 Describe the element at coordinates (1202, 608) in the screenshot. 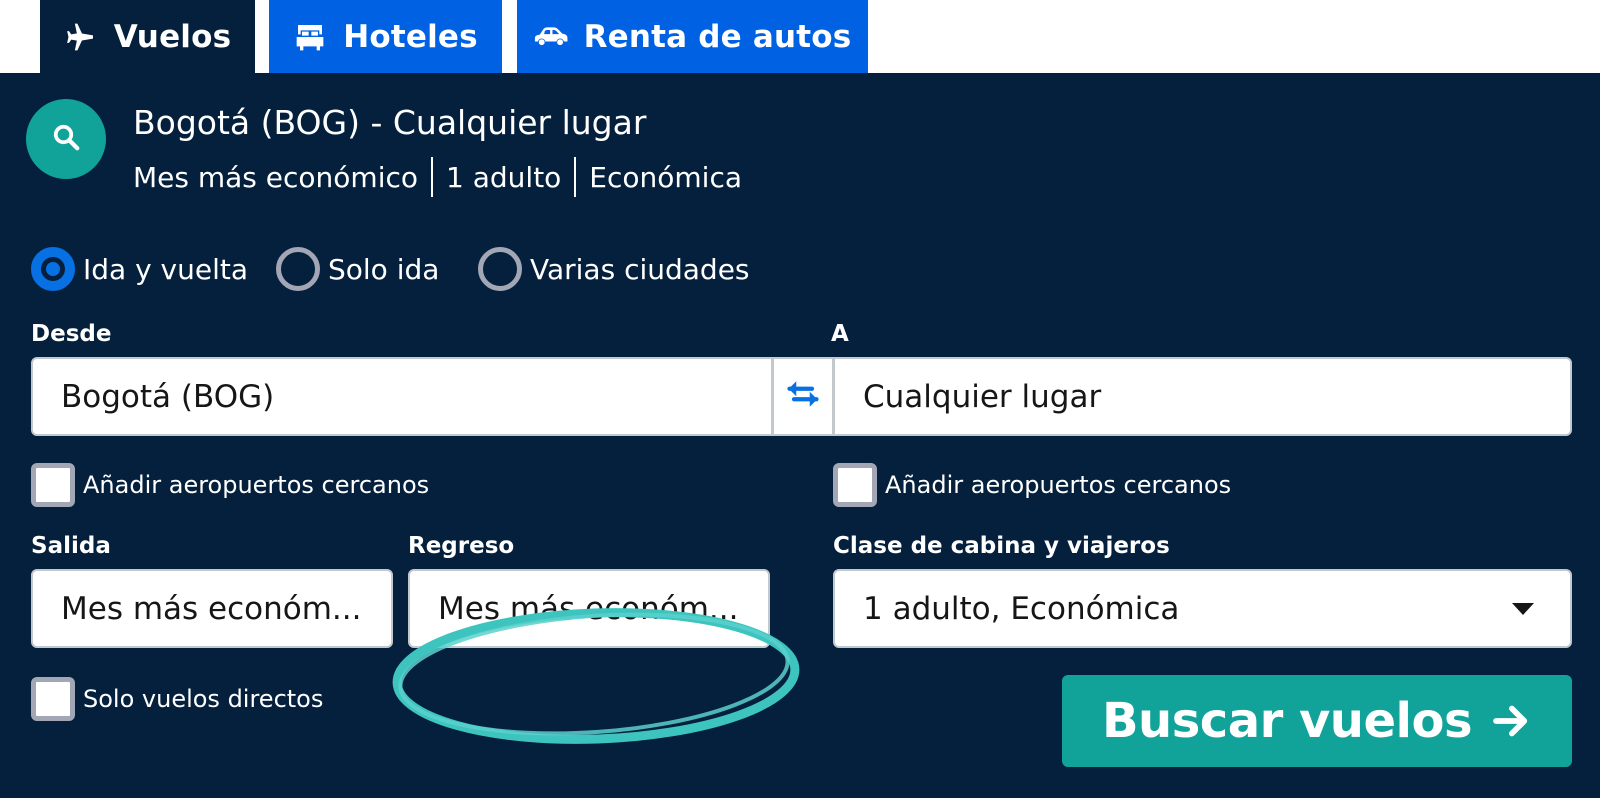

I see `cabin-travelers-select: 1 adulto, Económica` at that location.